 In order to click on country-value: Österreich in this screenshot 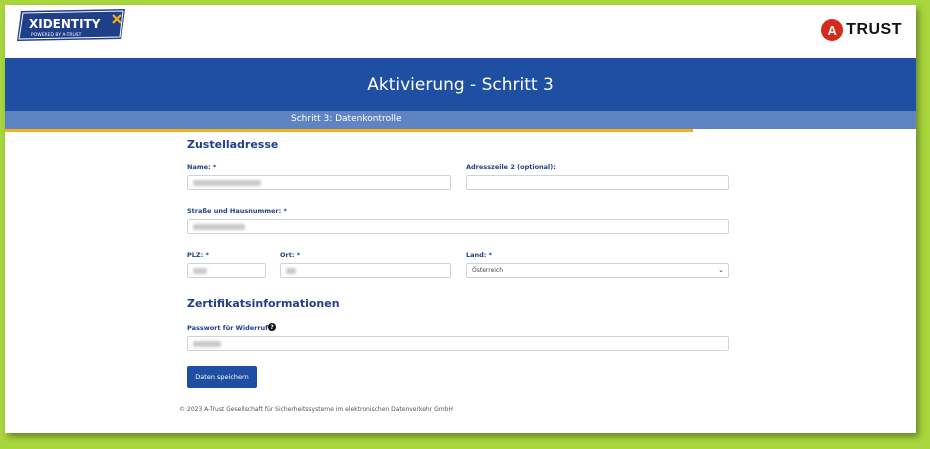, I will do `click(488, 270)`.